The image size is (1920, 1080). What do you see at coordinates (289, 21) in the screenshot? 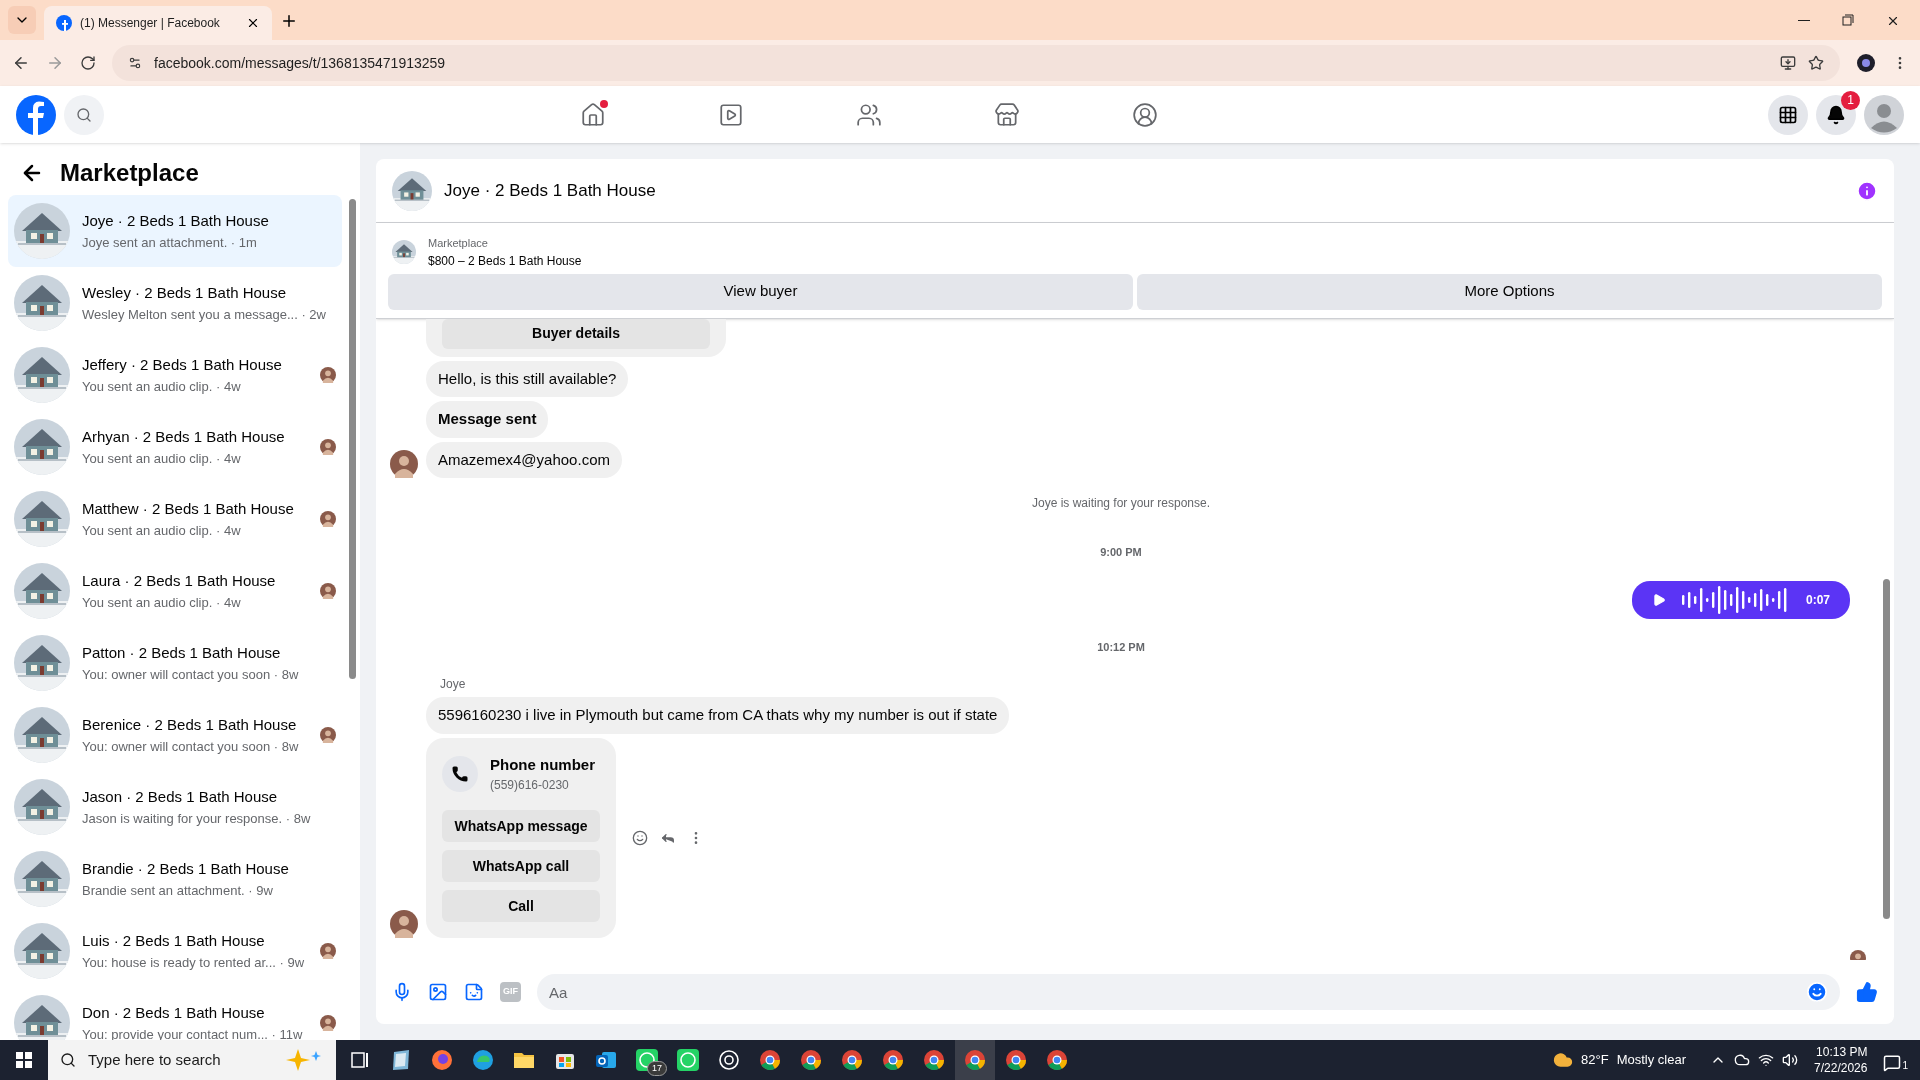
I see `new-tab-icon` at bounding box center [289, 21].